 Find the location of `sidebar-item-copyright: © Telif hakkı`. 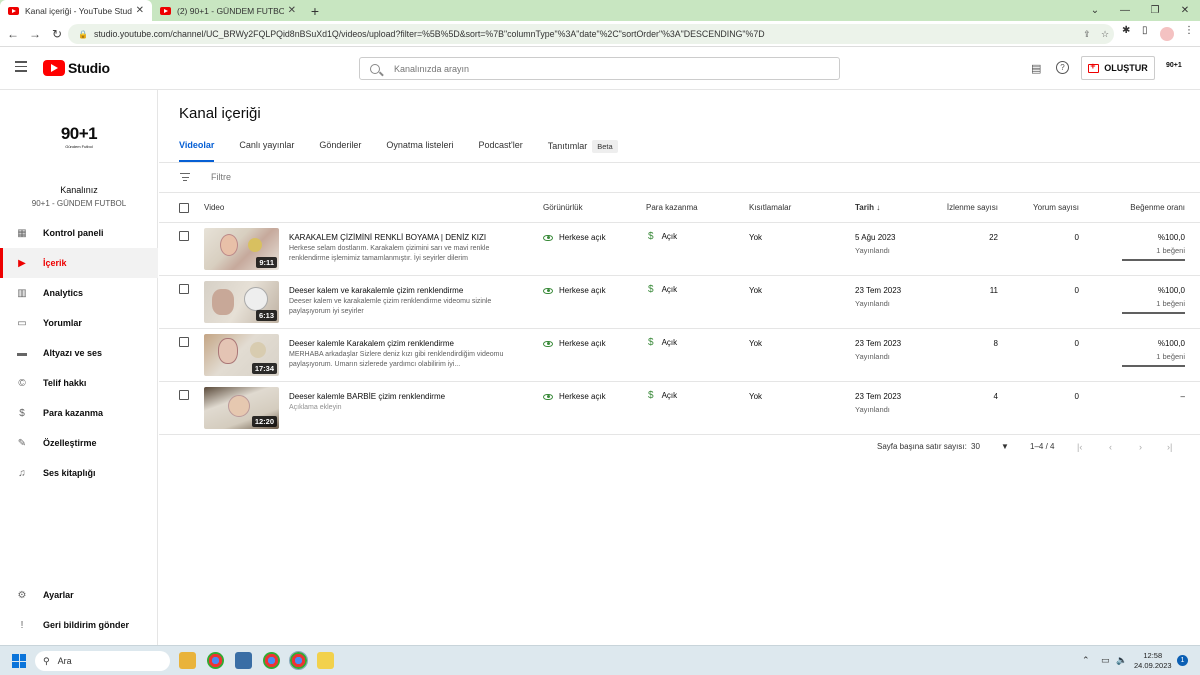

sidebar-item-copyright: © Telif hakkı is located at coordinates (79, 383).